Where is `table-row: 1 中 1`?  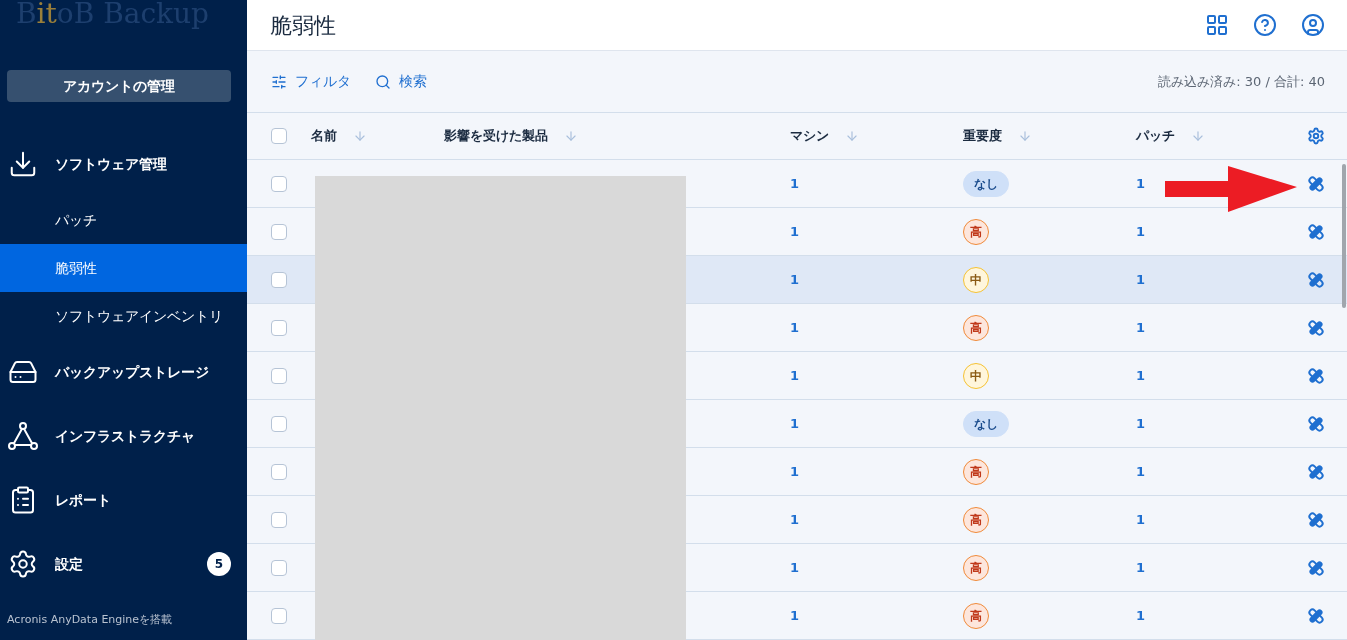
table-row: 1 中 1 is located at coordinates (1016, 280).